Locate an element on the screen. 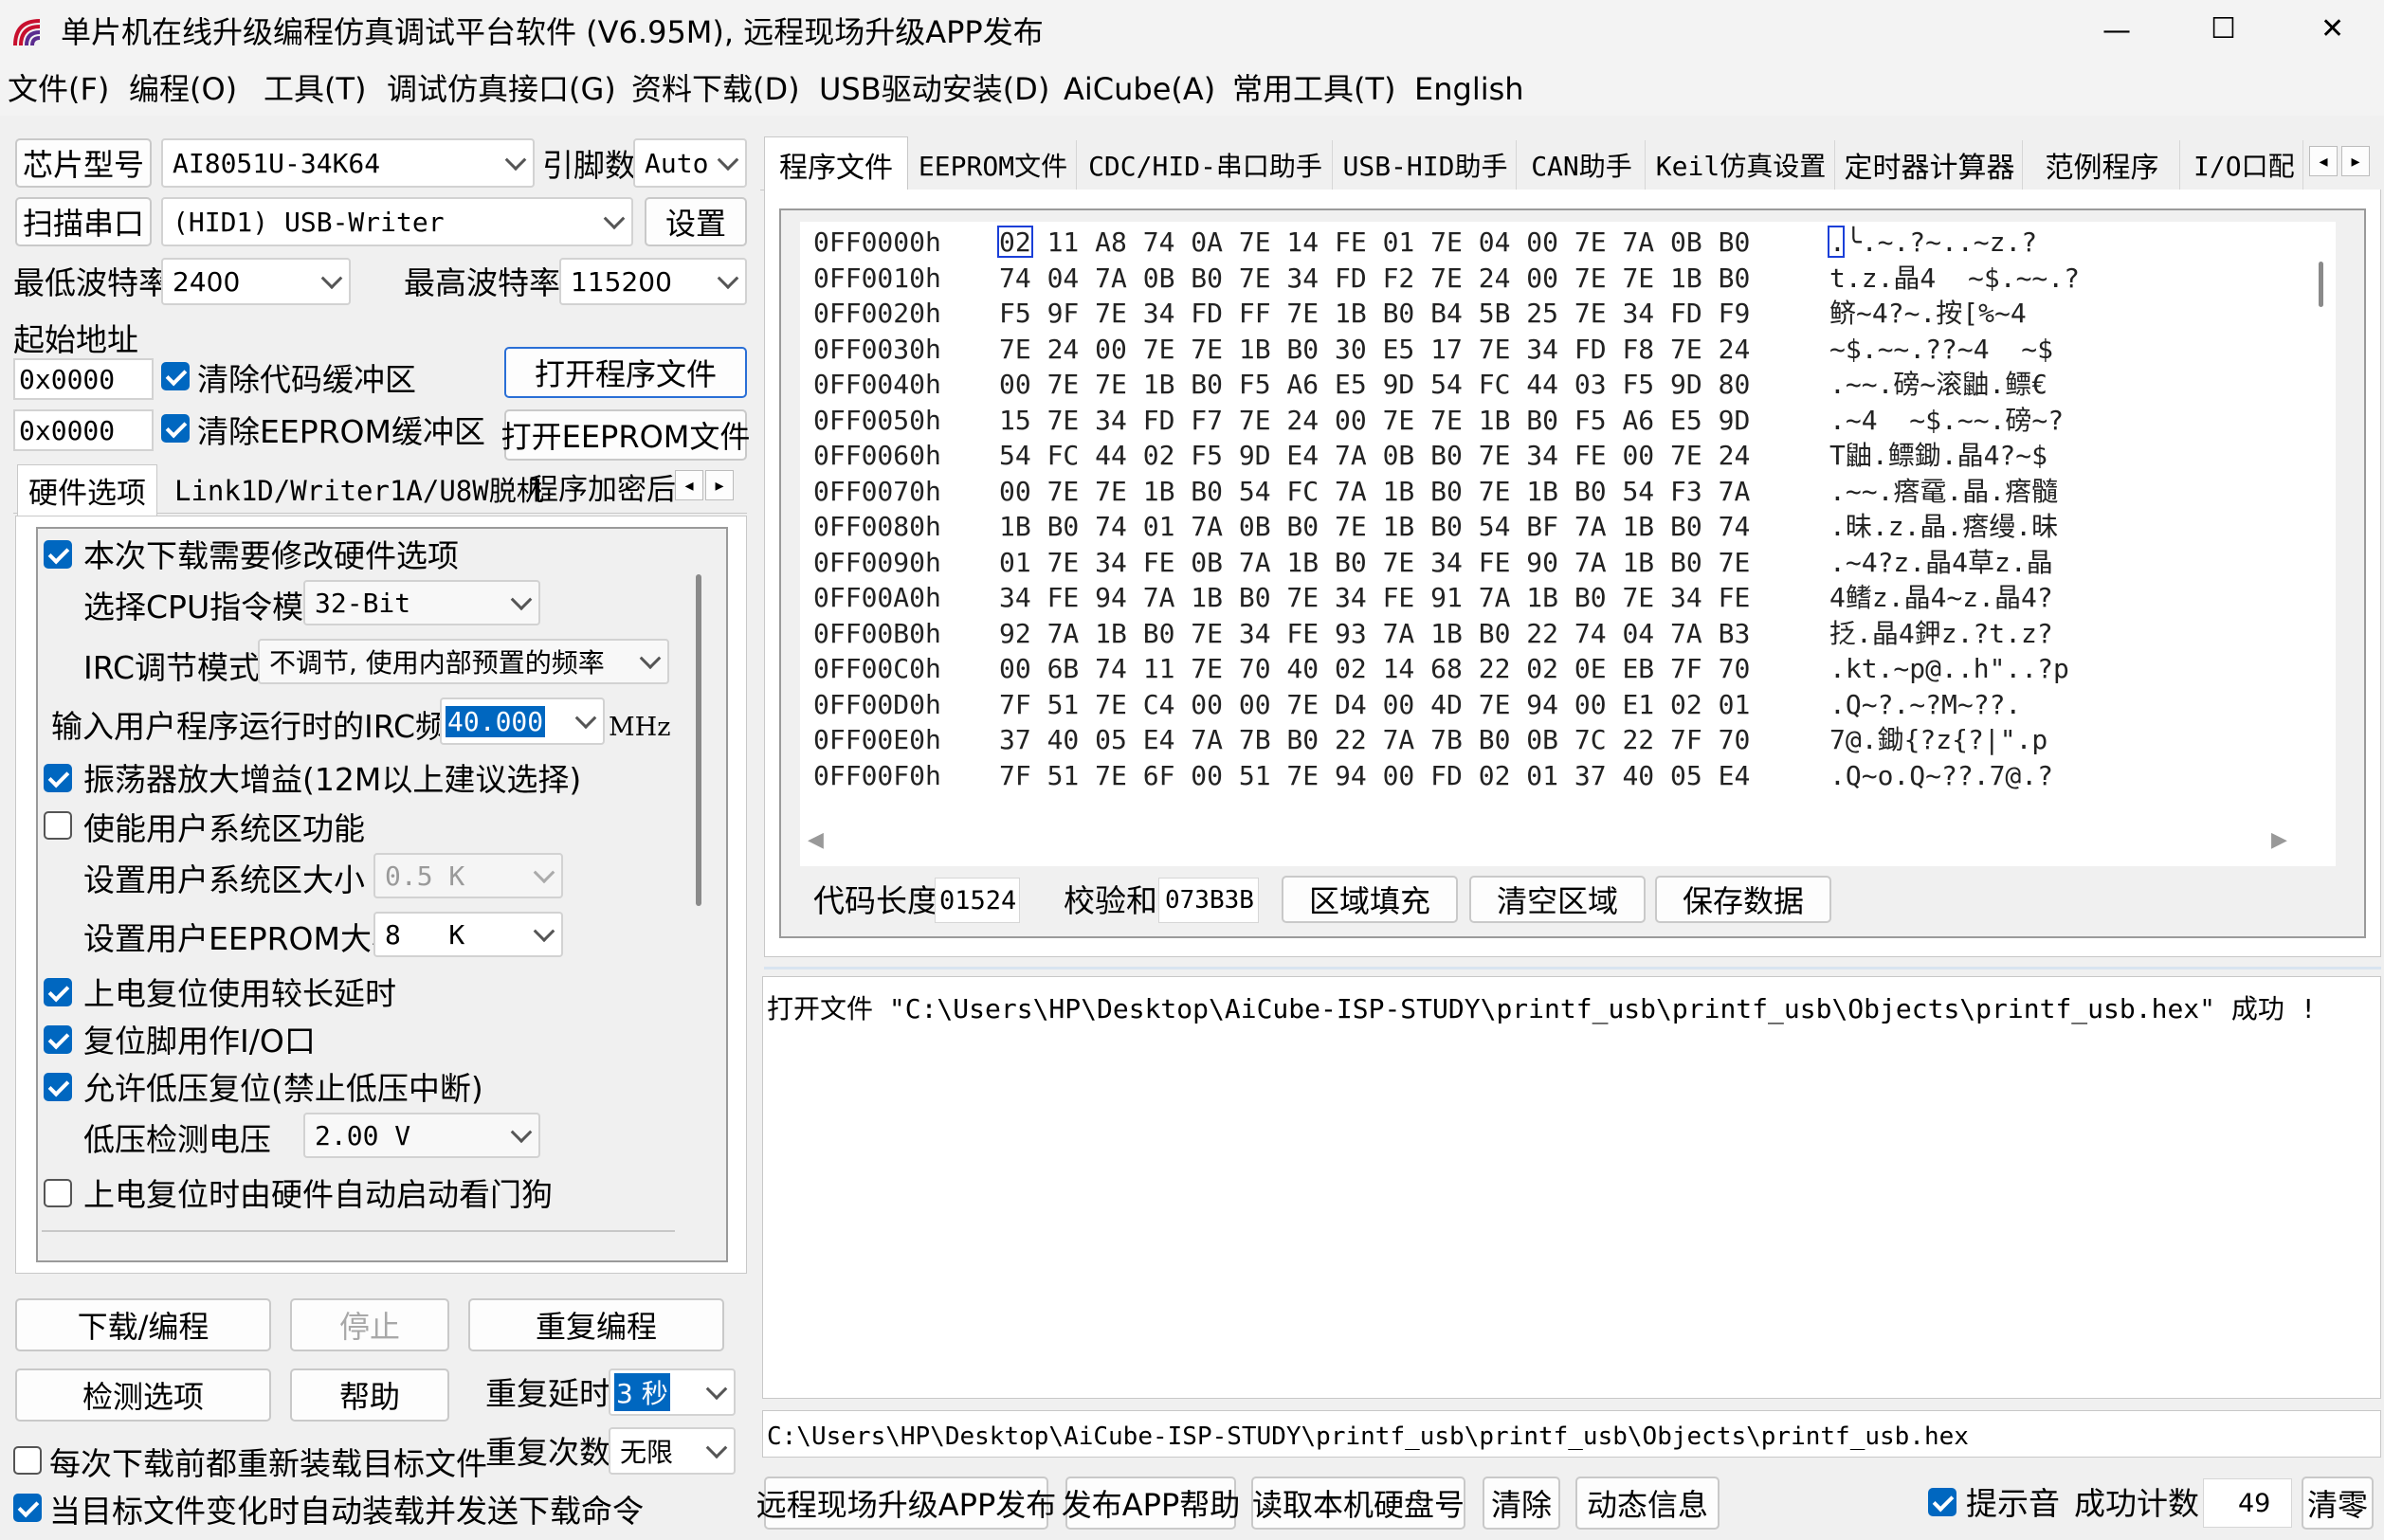  port-select: (HID1) USB-Writer is located at coordinates (397, 221).